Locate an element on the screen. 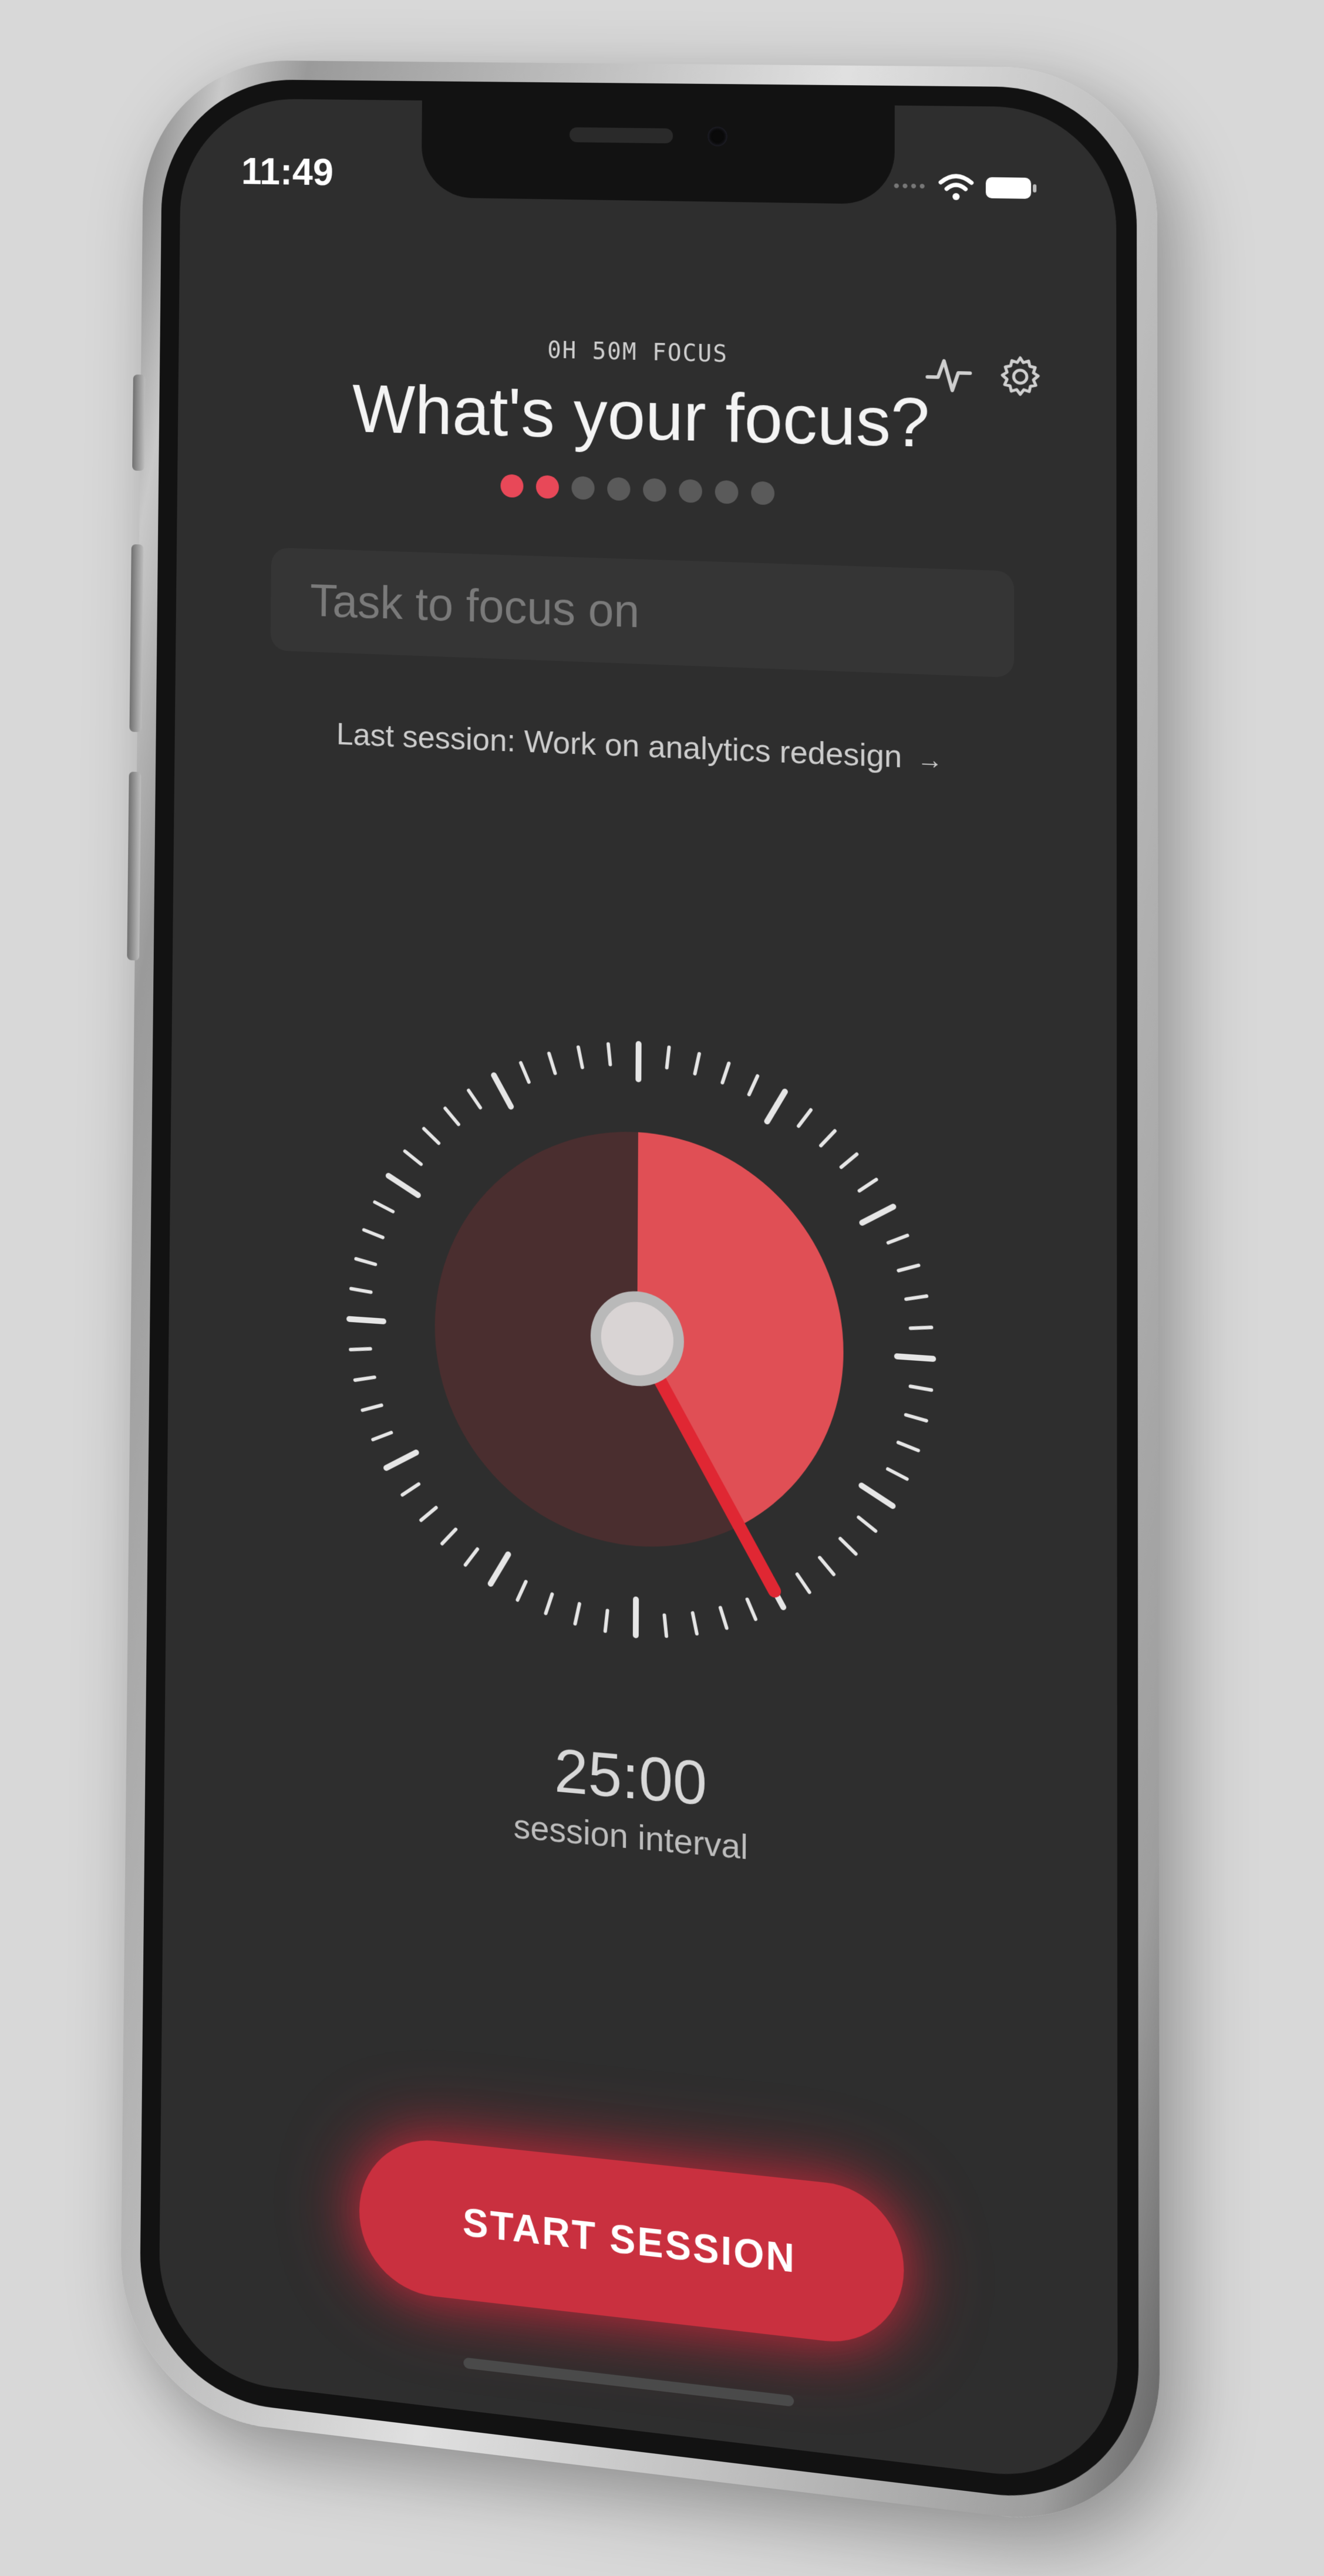  status-indicators: •••• is located at coordinates (966, 188).